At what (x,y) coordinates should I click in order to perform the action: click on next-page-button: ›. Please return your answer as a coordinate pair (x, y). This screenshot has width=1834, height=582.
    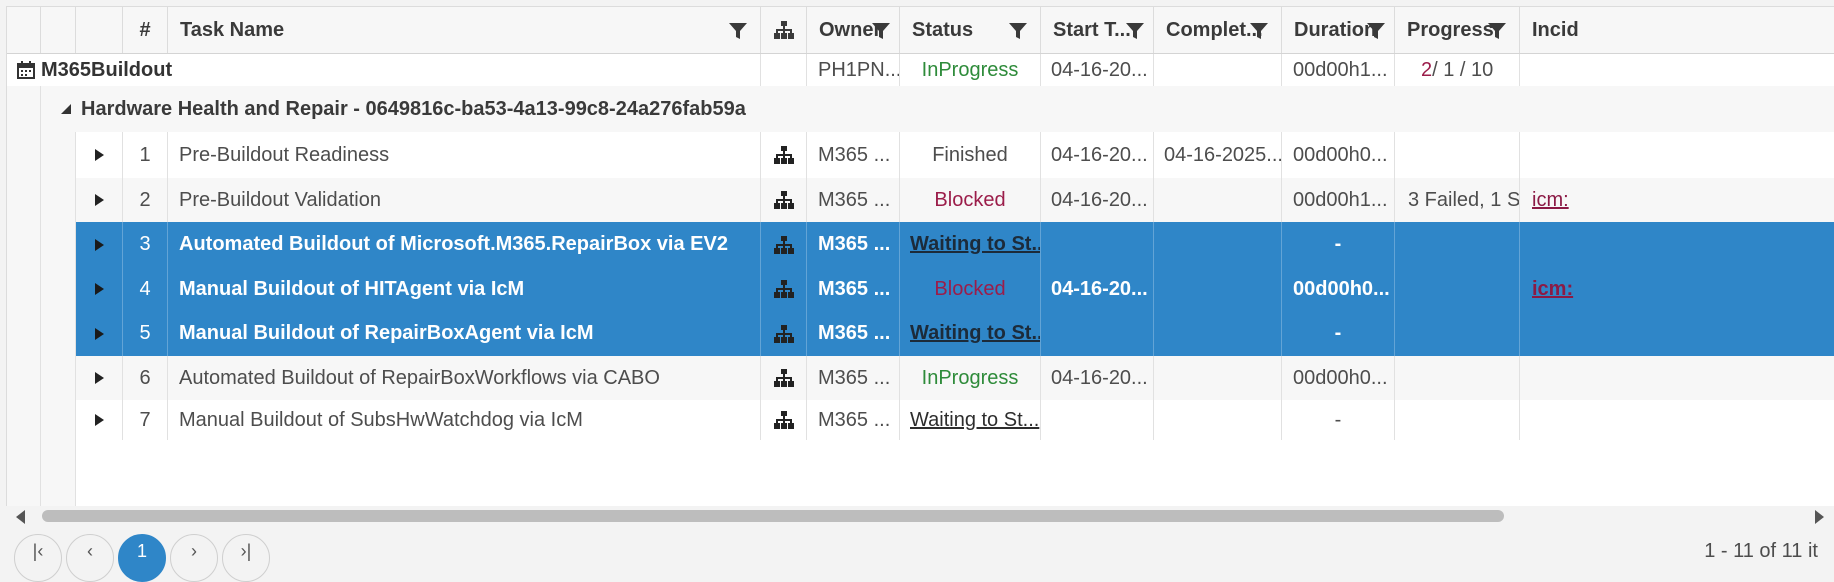
    Looking at the image, I should click on (194, 558).